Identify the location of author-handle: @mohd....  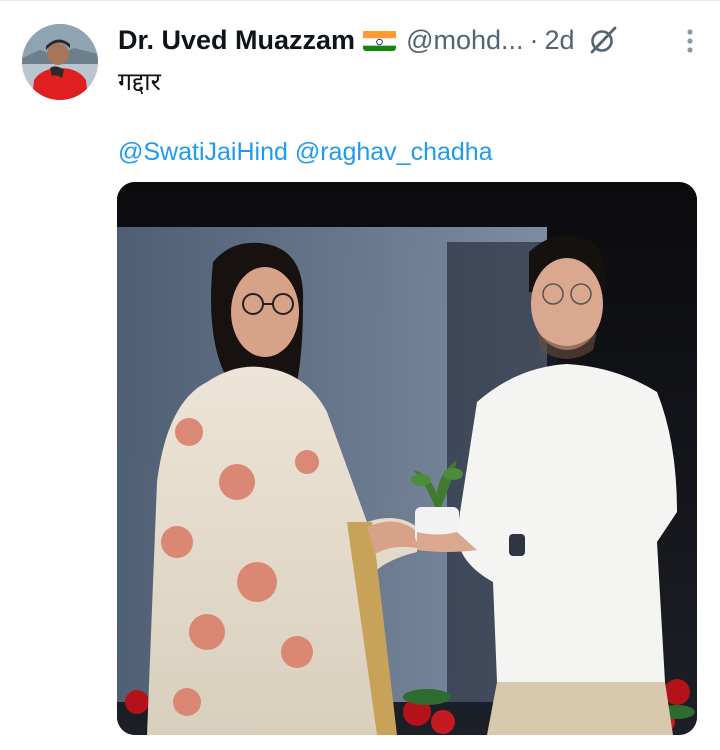
(464, 40).